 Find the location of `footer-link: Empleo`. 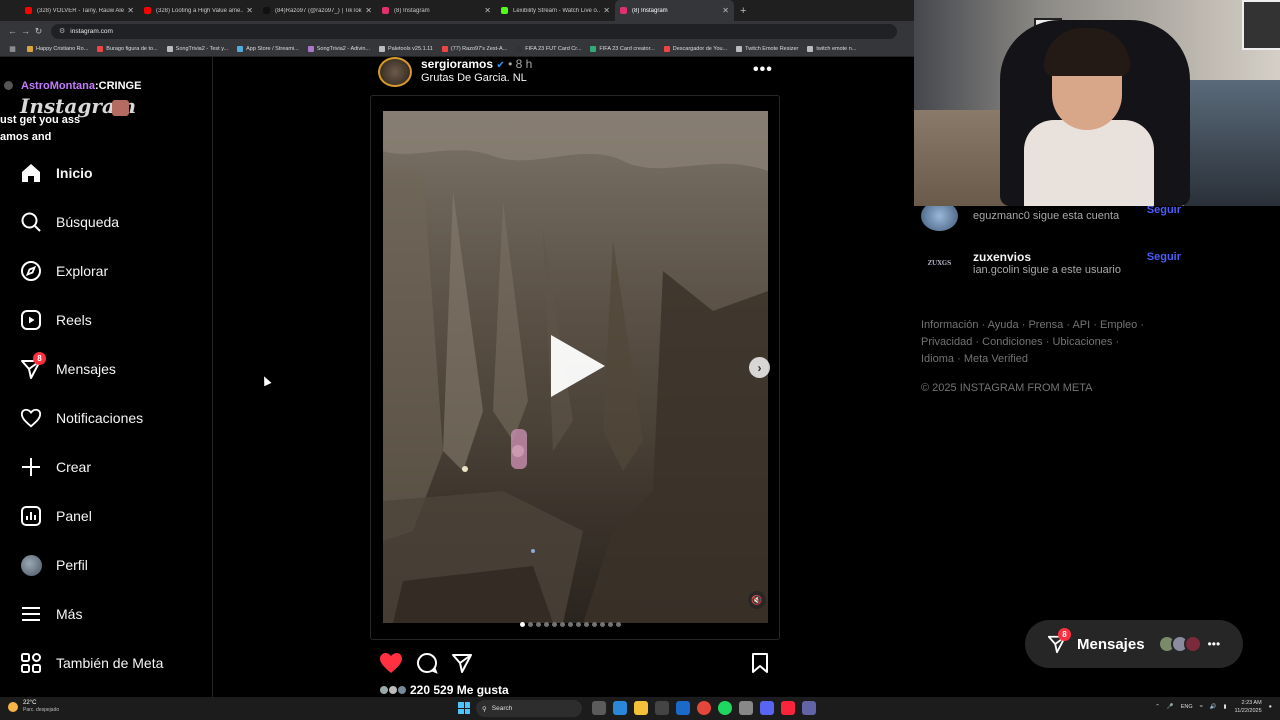

footer-link: Empleo is located at coordinates (1118, 325).